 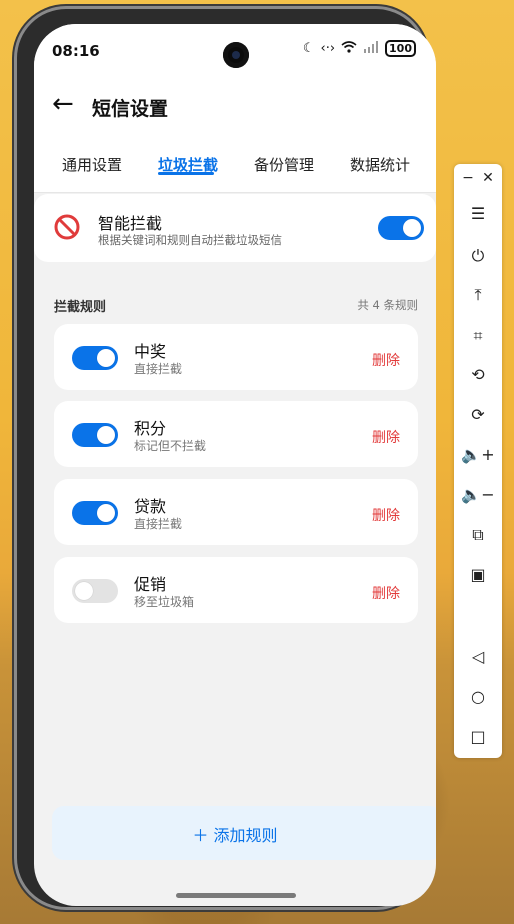 What do you see at coordinates (164, 602) in the screenshot?
I see `rule-action: 移至垃圾箱` at bounding box center [164, 602].